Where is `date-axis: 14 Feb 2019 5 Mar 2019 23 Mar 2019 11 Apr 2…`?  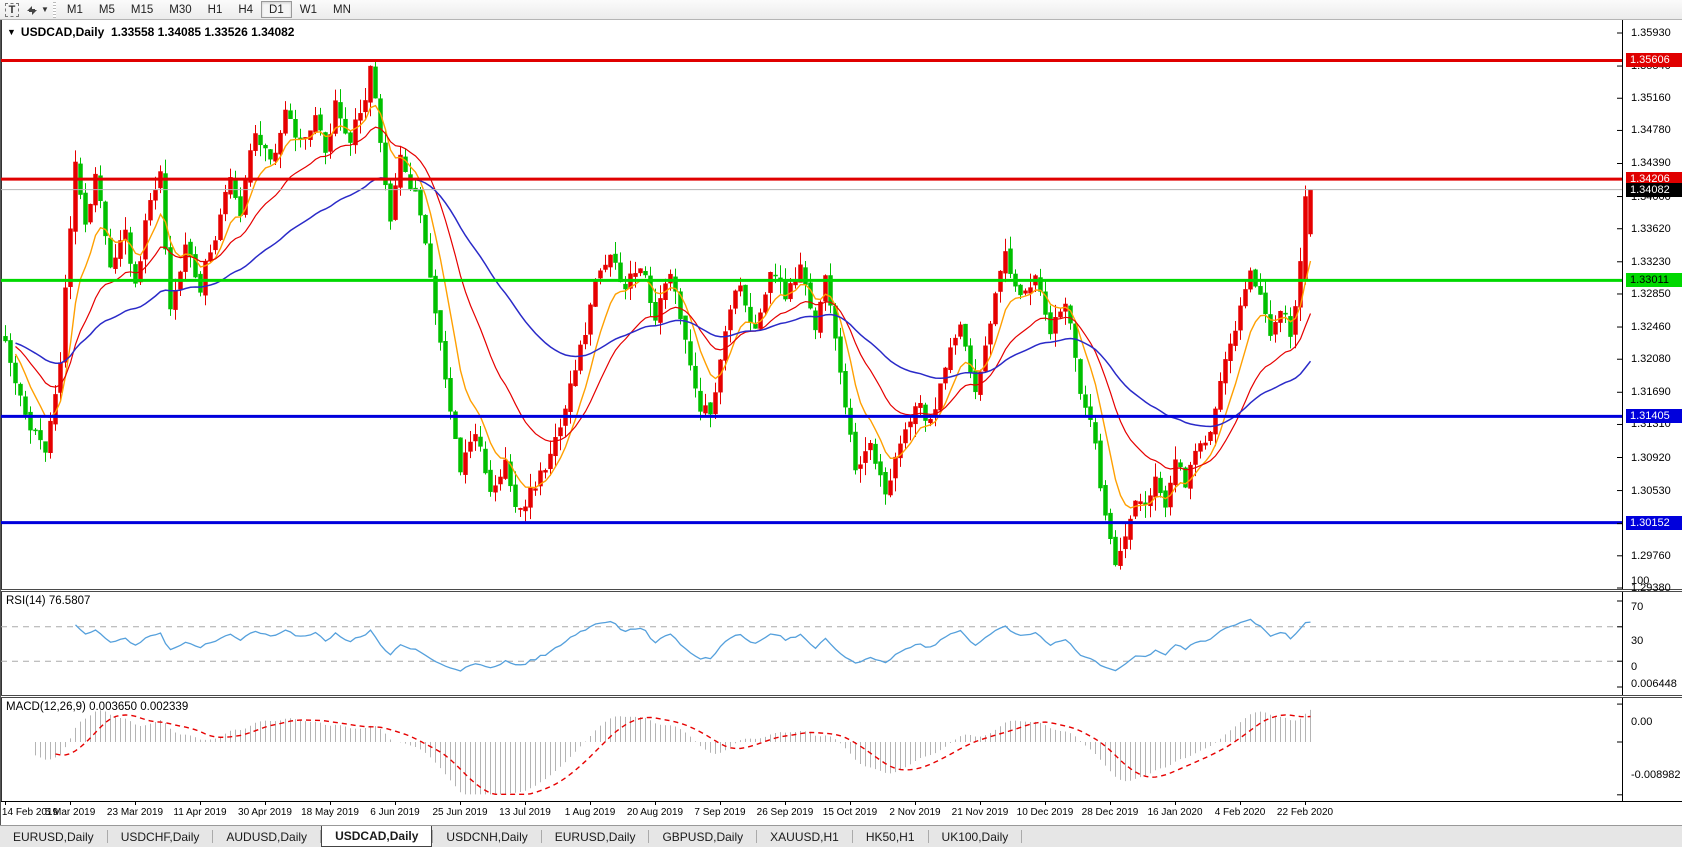
date-axis: 14 Feb 2019 5 Mar 2019 23 Mar 2019 11 Apr 2… is located at coordinates (841, 813).